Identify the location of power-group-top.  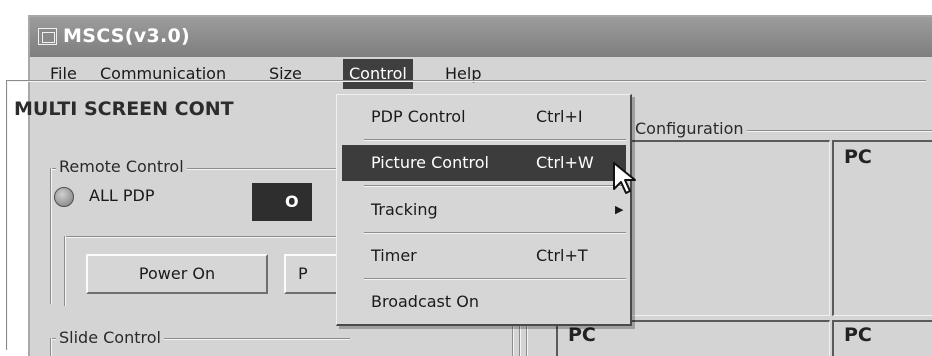
(207, 236).